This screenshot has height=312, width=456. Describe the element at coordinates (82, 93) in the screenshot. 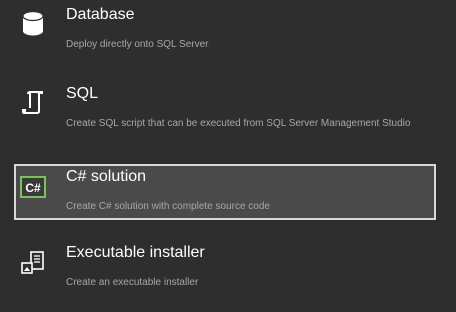

I see `option-title: SQL` at that location.